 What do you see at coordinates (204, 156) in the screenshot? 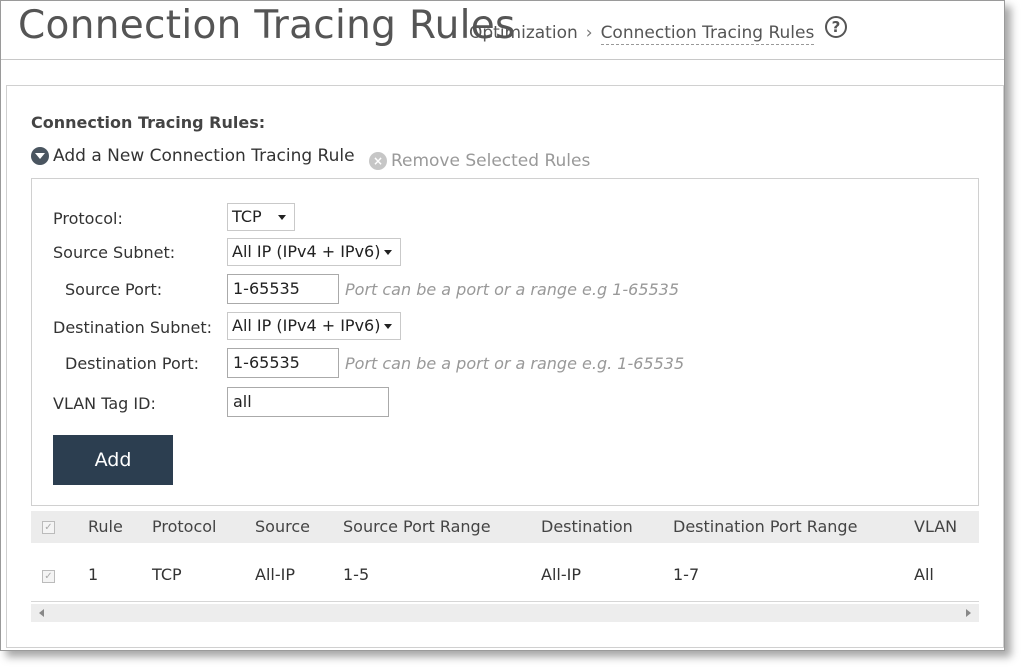
I see `add-rule-label: Add a New Connection Tracing Rule` at bounding box center [204, 156].